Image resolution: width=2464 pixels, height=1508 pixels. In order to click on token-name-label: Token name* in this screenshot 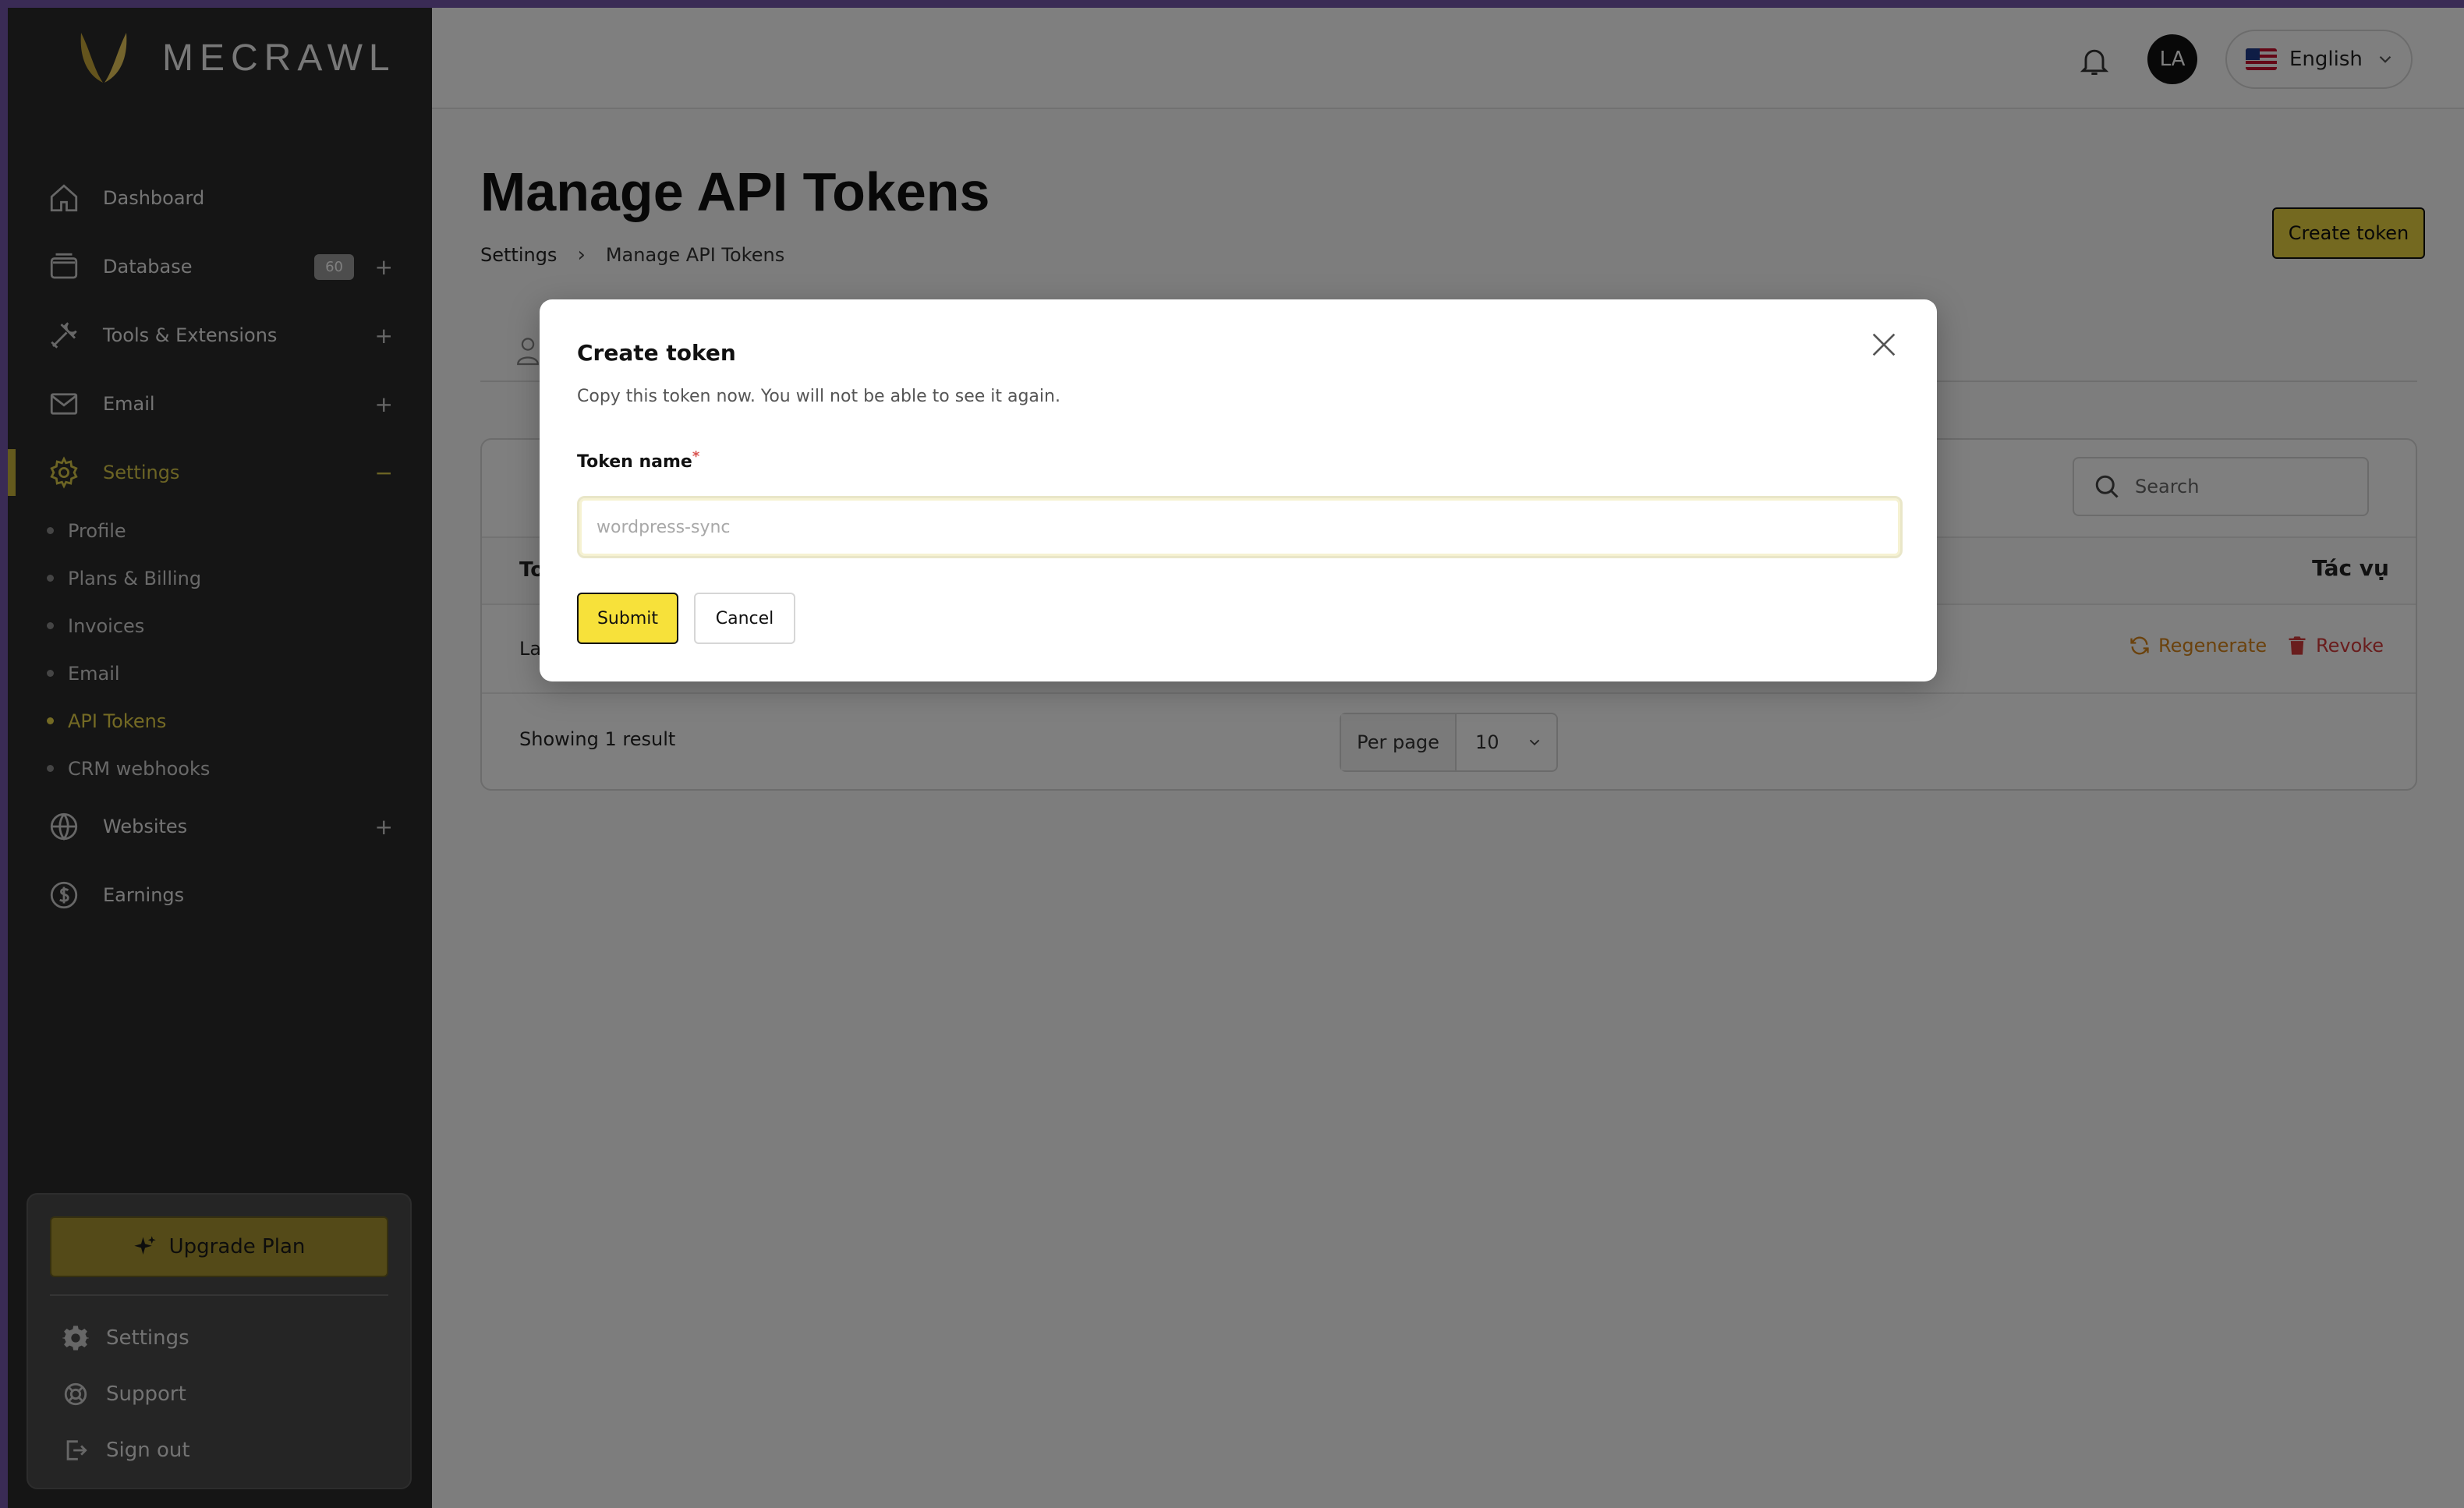, I will do `click(638, 460)`.